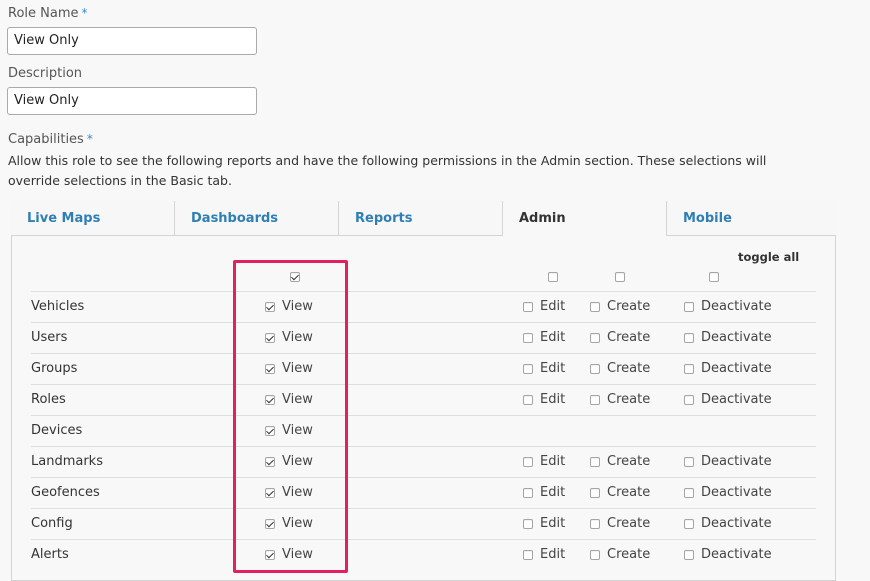 Image resolution: width=870 pixels, height=581 pixels. Describe the element at coordinates (58, 306) in the screenshot. I see `permission-row-name: Vehicles` at that location.